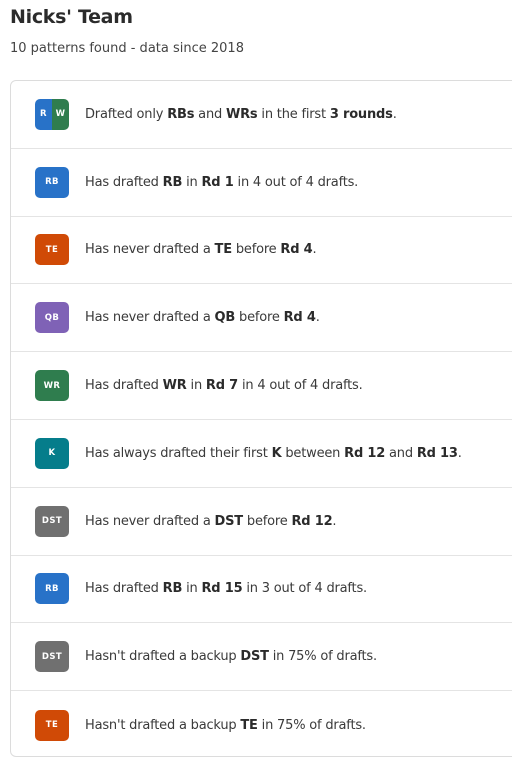 This screenshot has height=782, width=512. I want to click on pattern-text-segment: Has always drafted their first, so click(178, 453).